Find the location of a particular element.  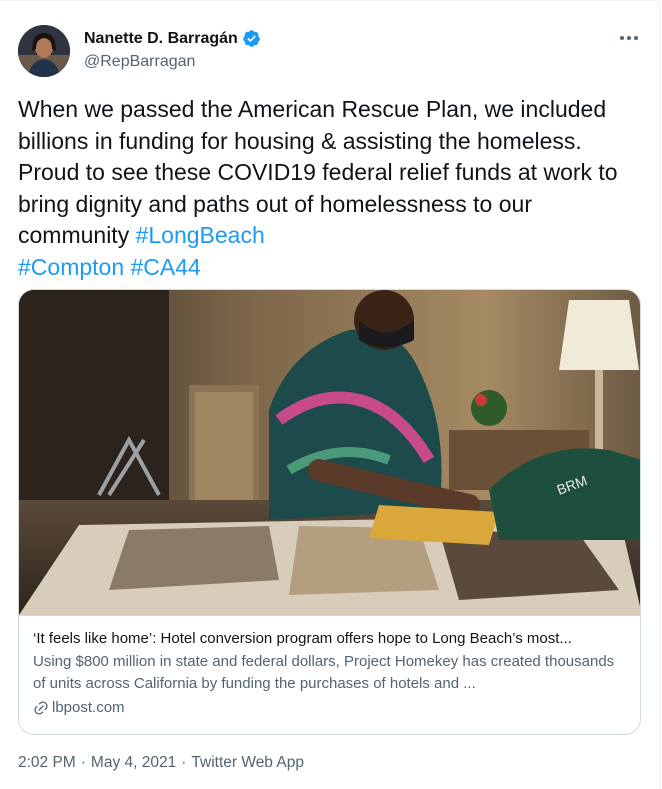

tweet-time: 2:02 PM is located at coordinates (47, 763).